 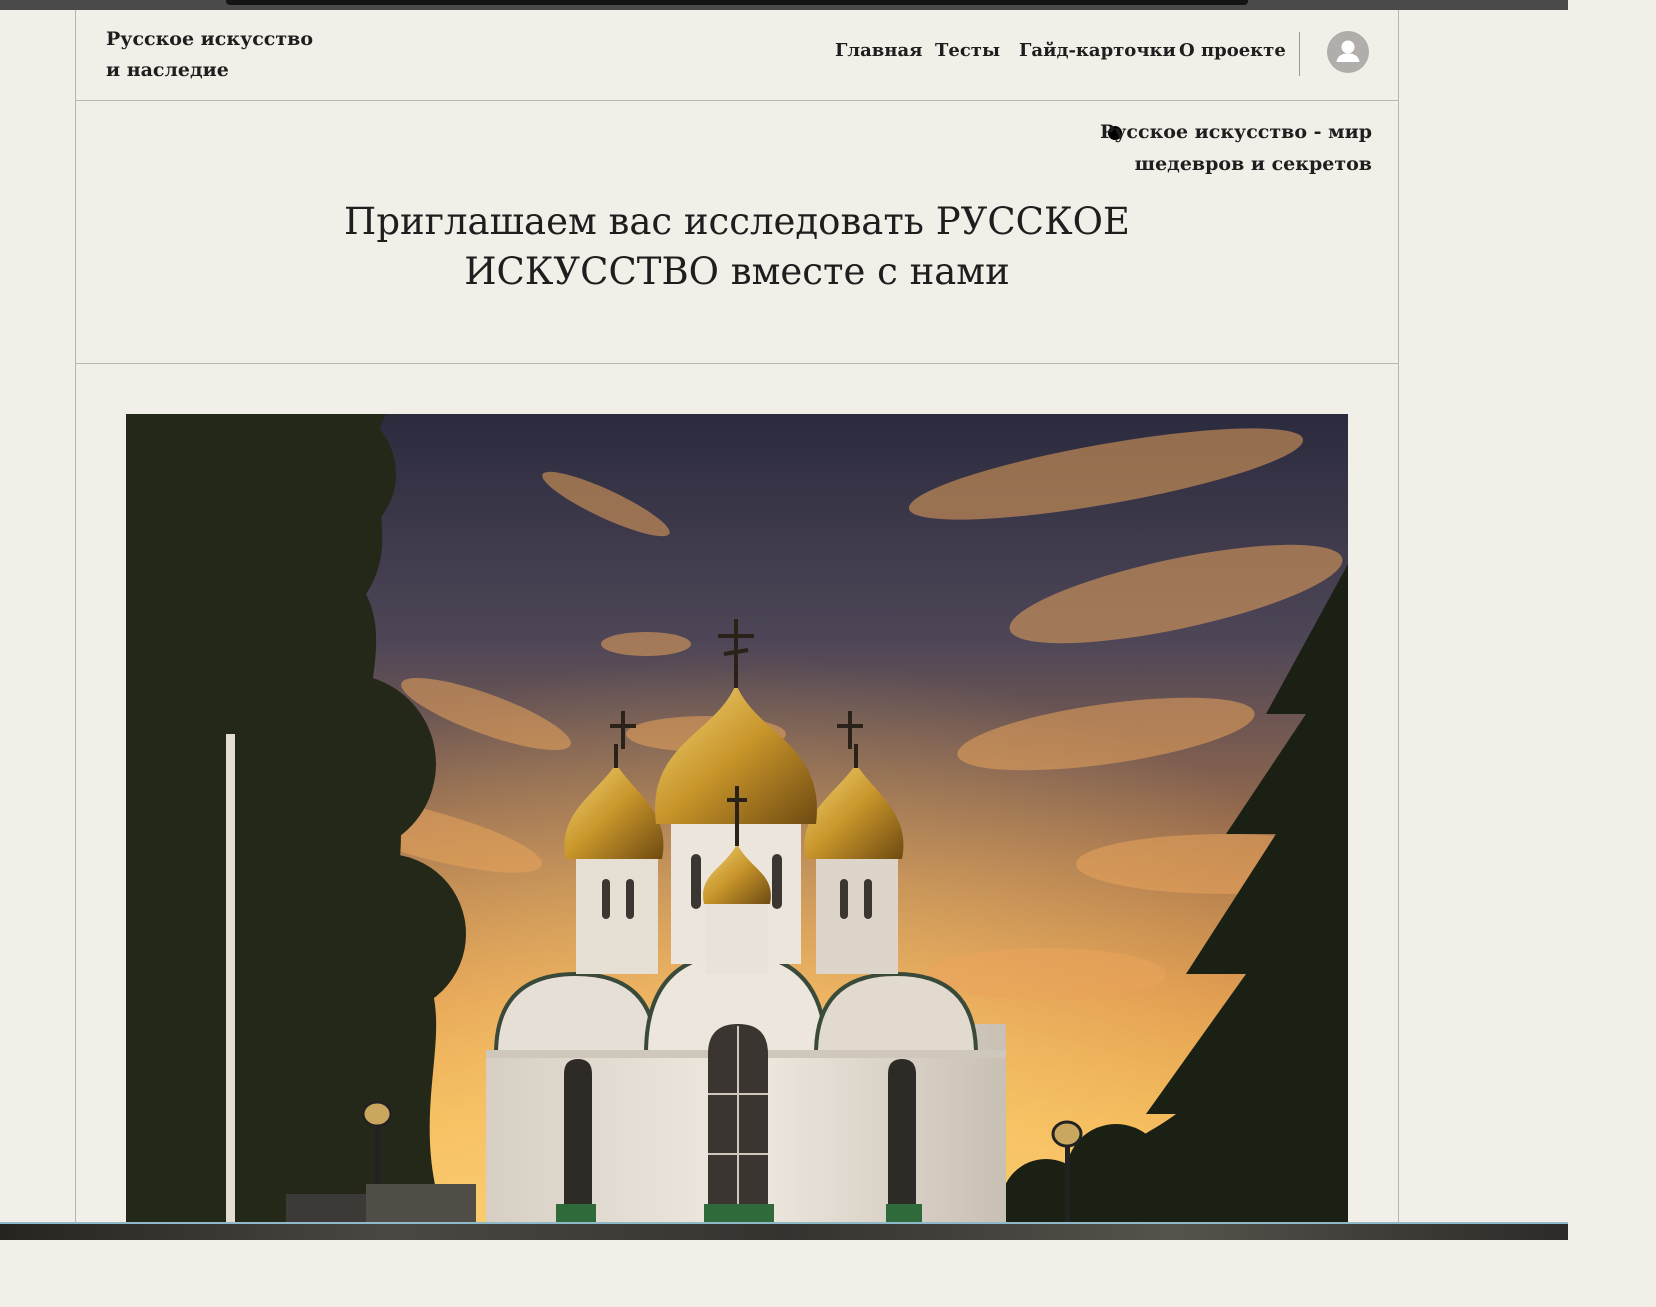 I want to click on nav-link-guide-cards: Гайд-карточки, so click(x=1097, y=50).